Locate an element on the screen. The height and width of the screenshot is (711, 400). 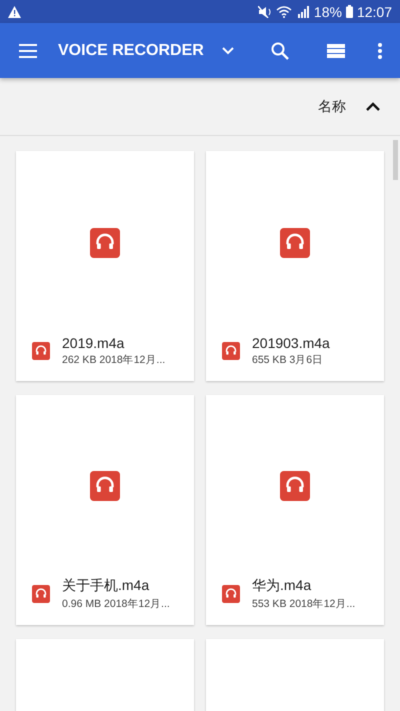
chevron-up-icon is located at coordinates (373, 106).